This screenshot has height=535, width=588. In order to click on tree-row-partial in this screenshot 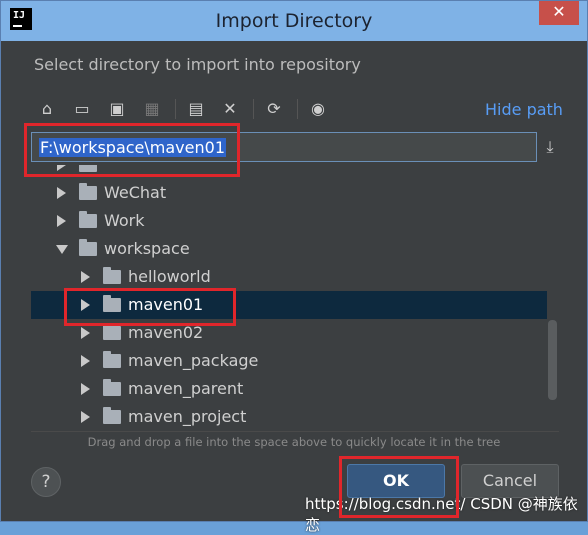, I will do `click(289, 172)`.